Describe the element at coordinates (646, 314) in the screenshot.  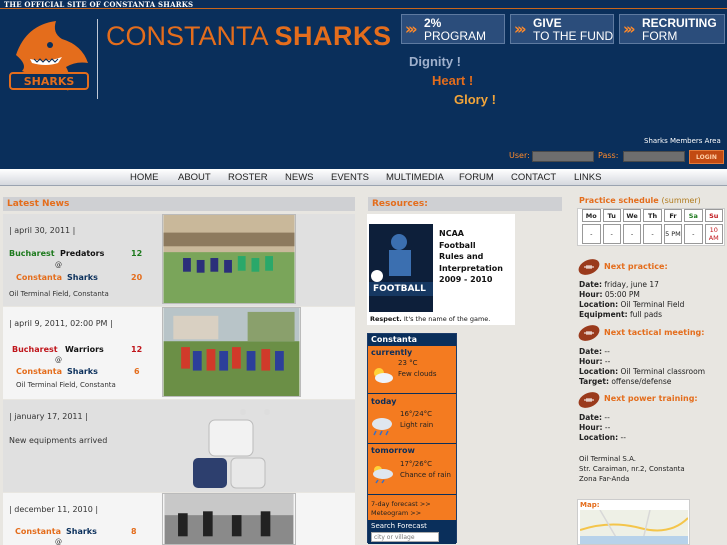
I see `practice-equipment: full pads` at that location.